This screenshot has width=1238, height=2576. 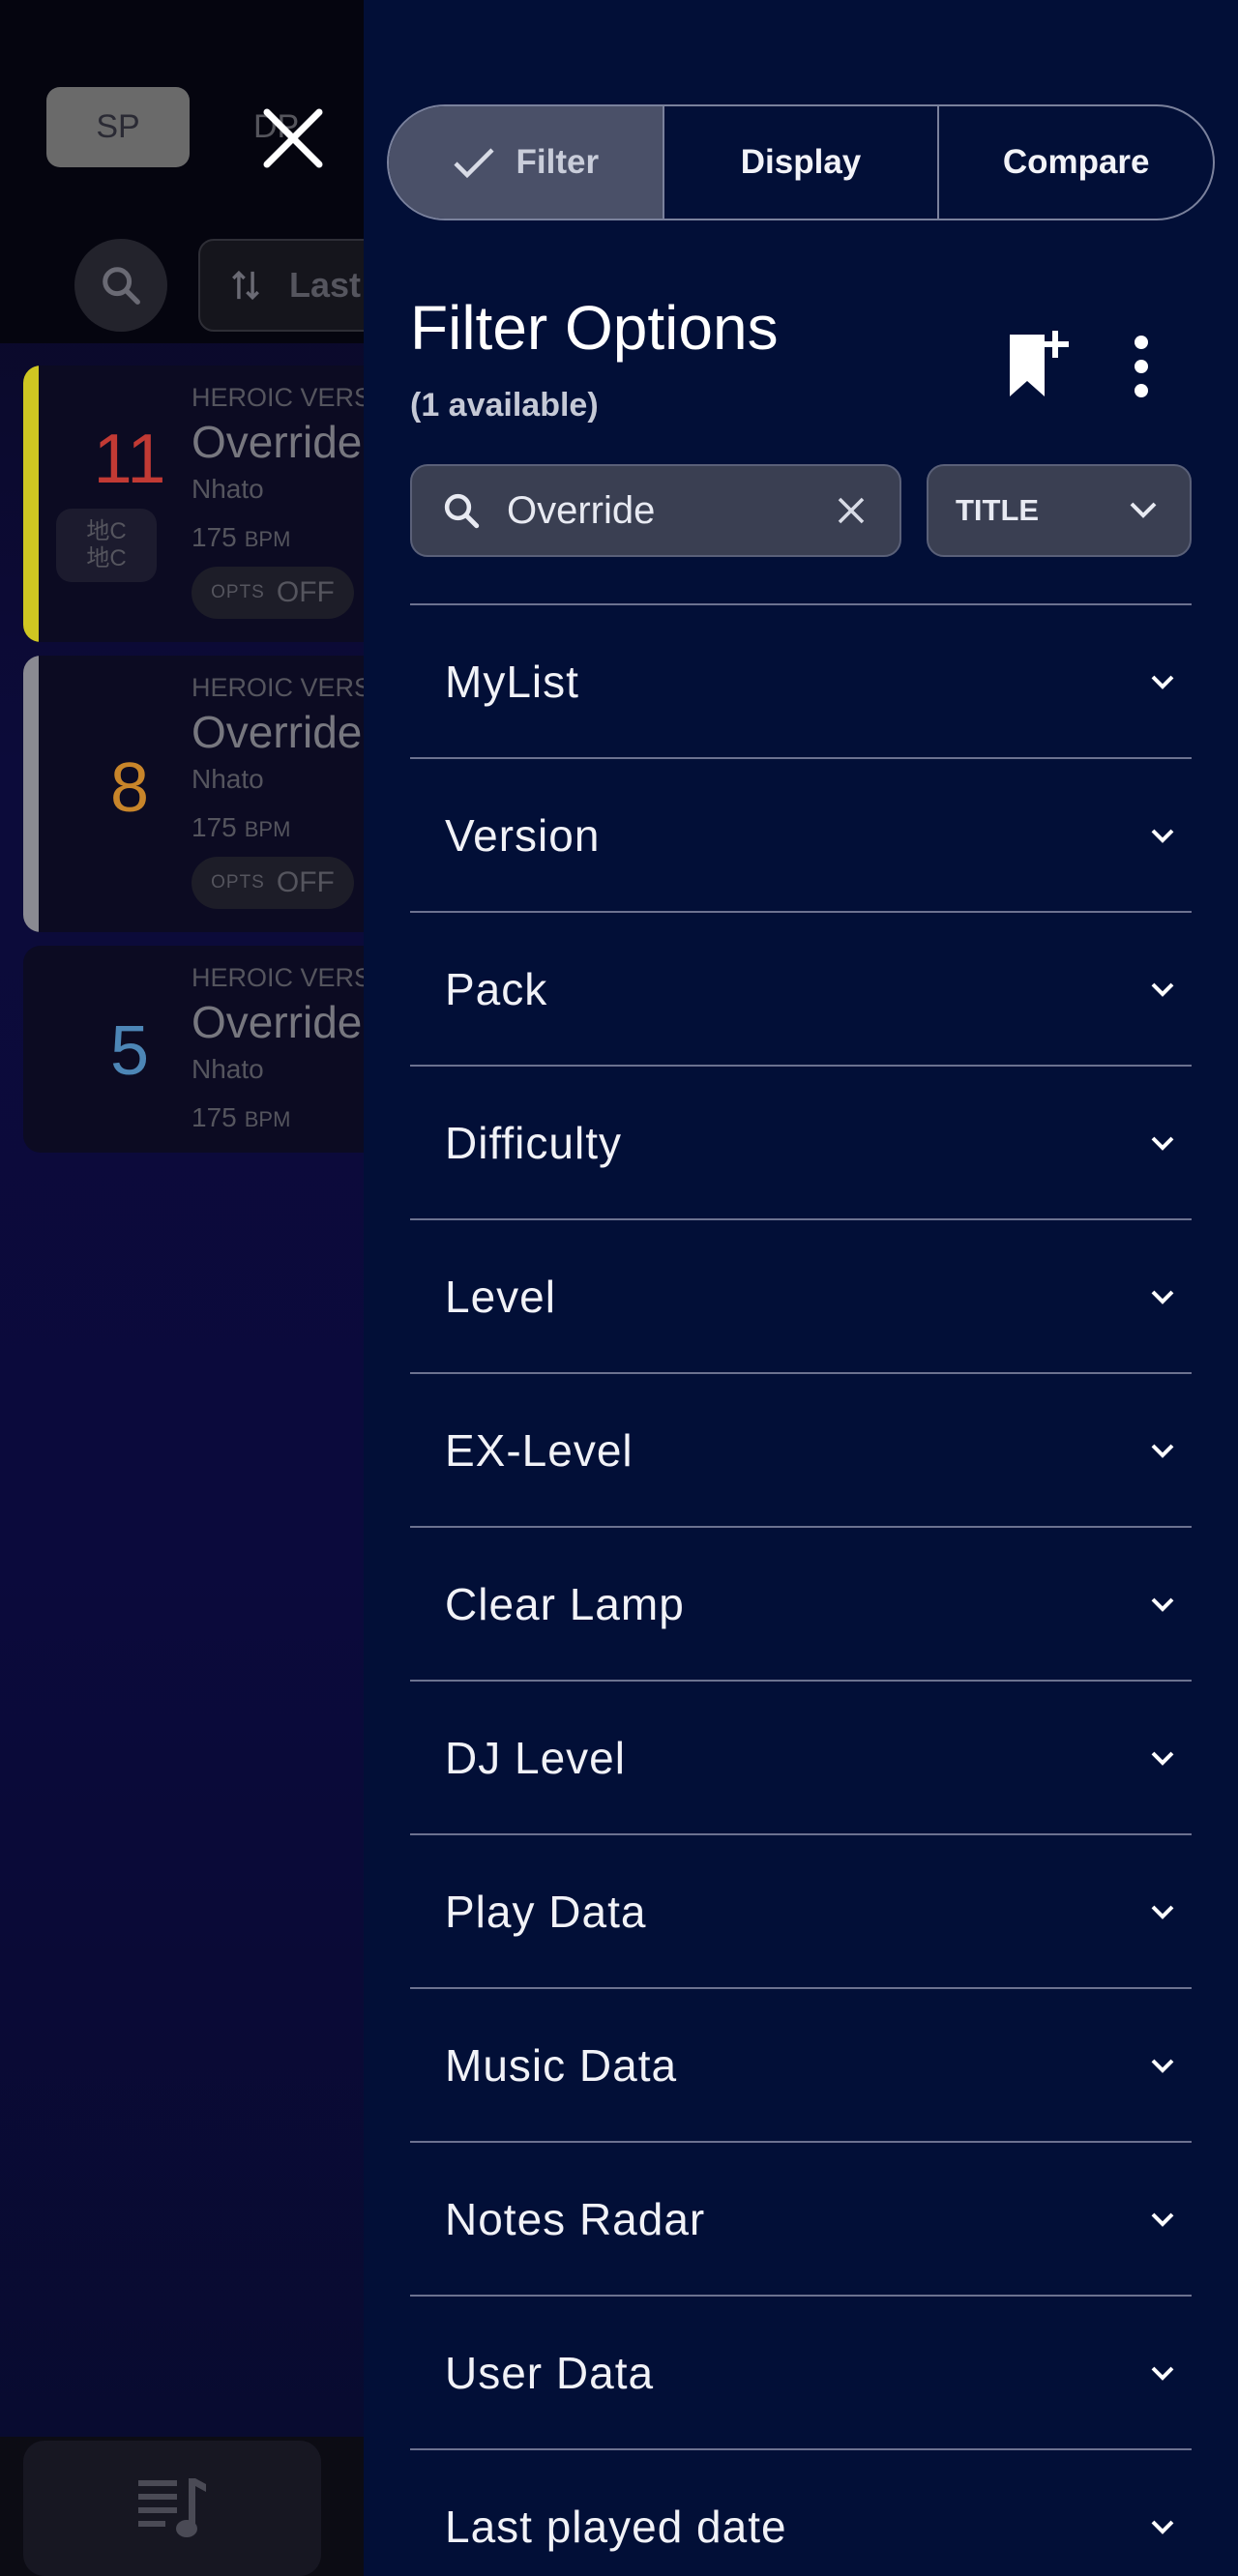 I want to click on filter-section-ex-level: EX-Level, so click(x=801, y=1449).